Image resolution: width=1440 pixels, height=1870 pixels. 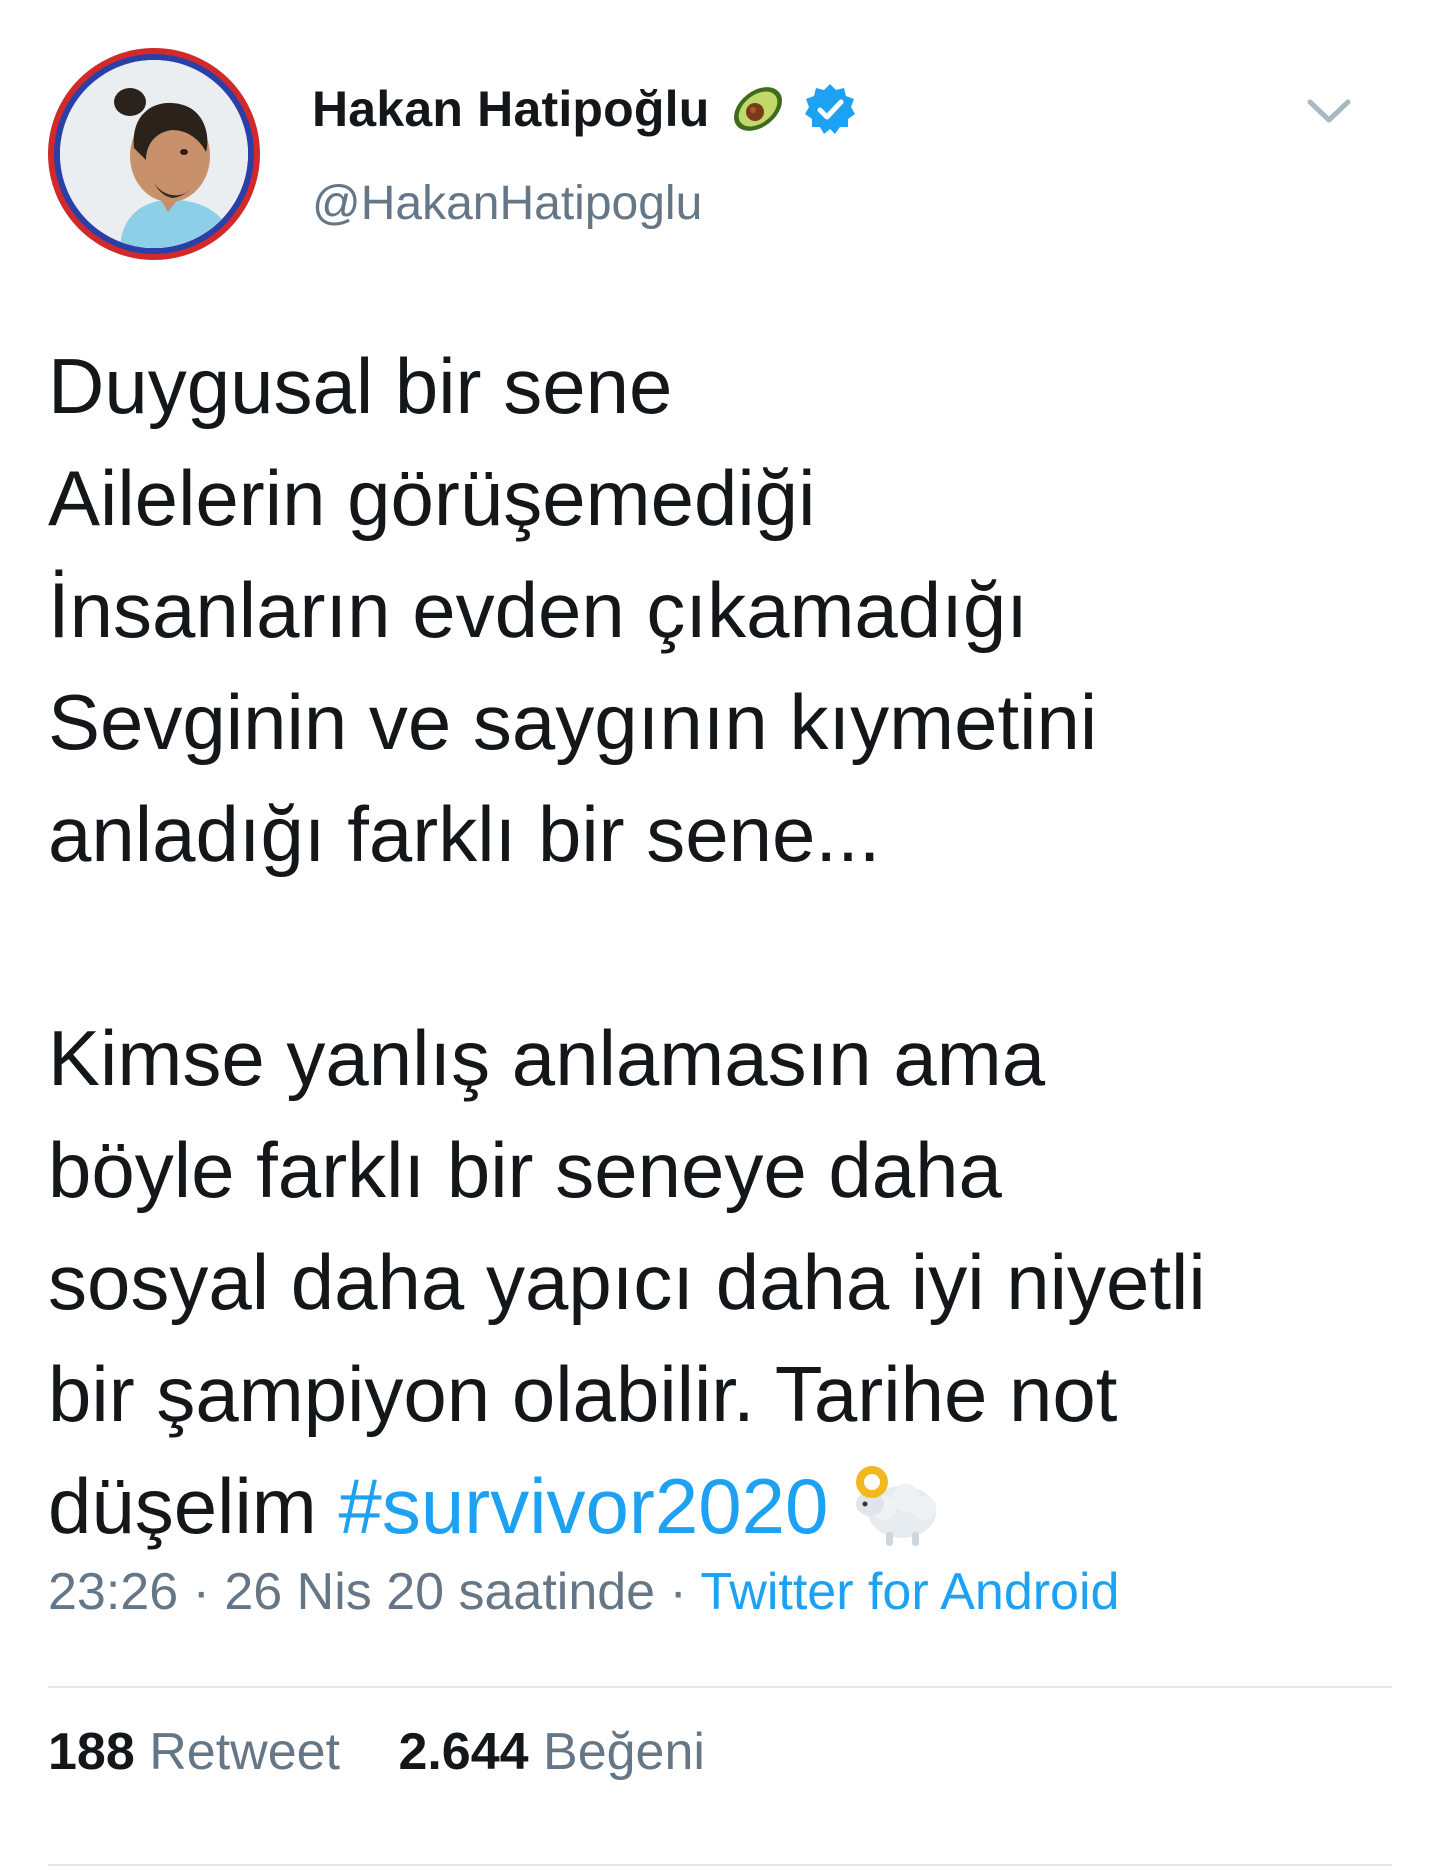 I want to click on tweet-source-link: Twitter for Android, so click(x=909, y=1592).